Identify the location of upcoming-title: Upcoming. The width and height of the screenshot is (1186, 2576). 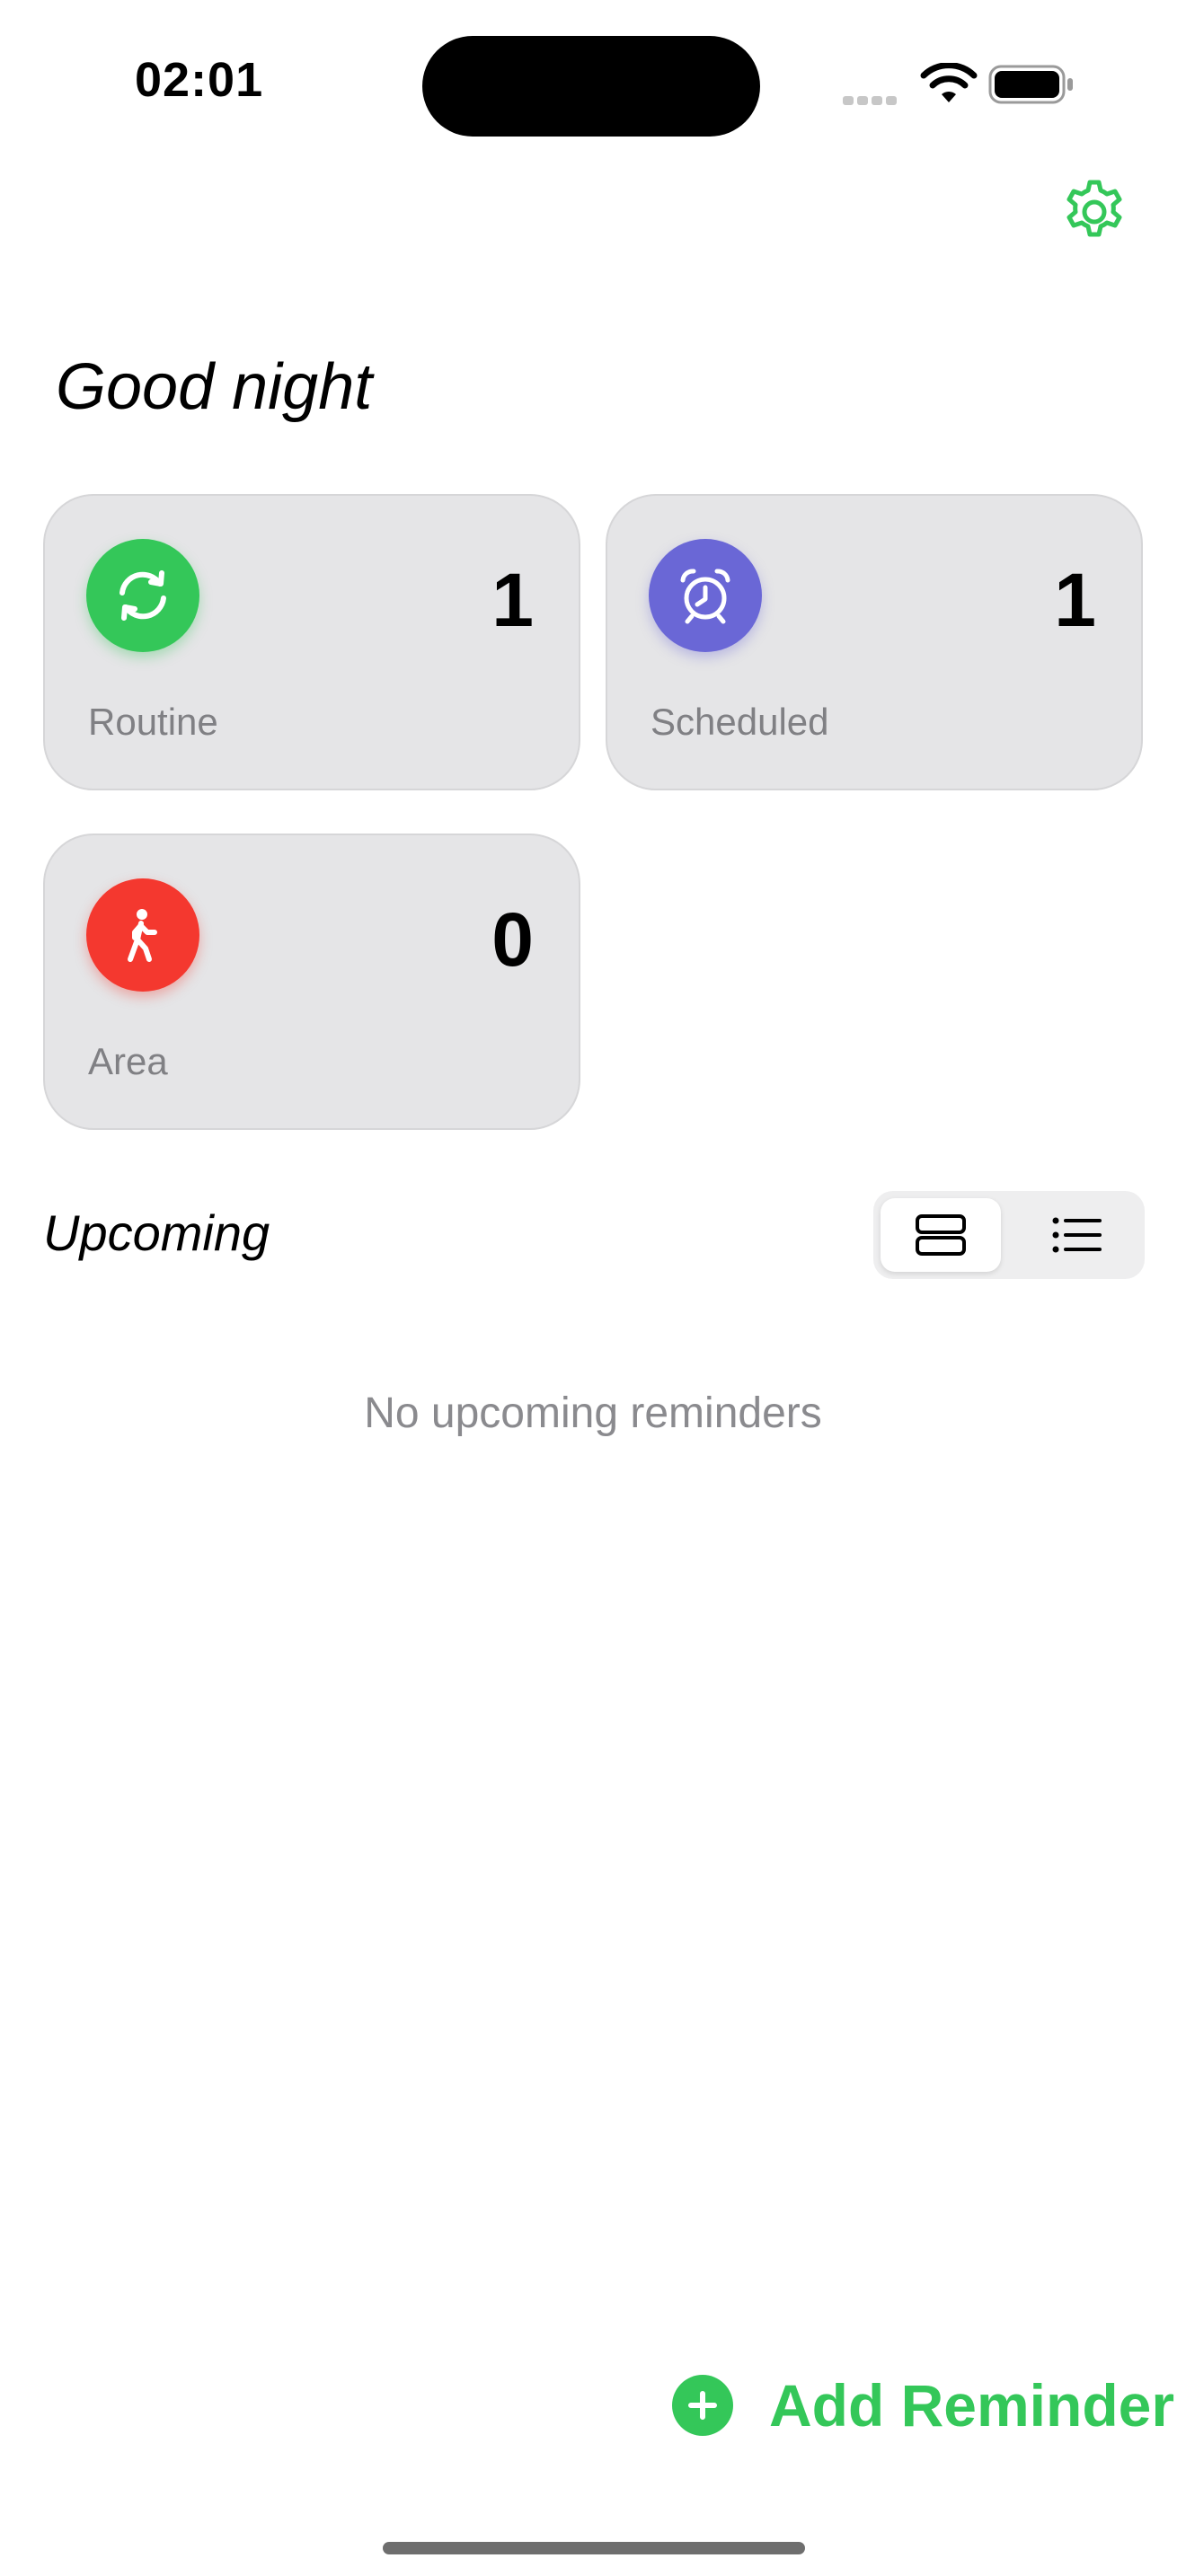
(156, 1232).